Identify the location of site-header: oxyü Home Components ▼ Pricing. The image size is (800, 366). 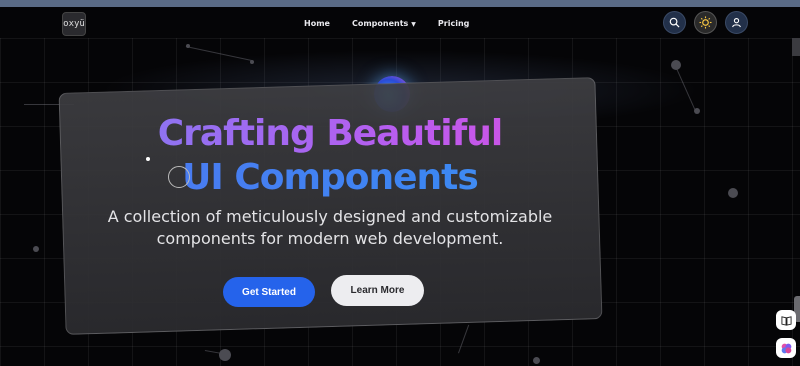
(400, 23).